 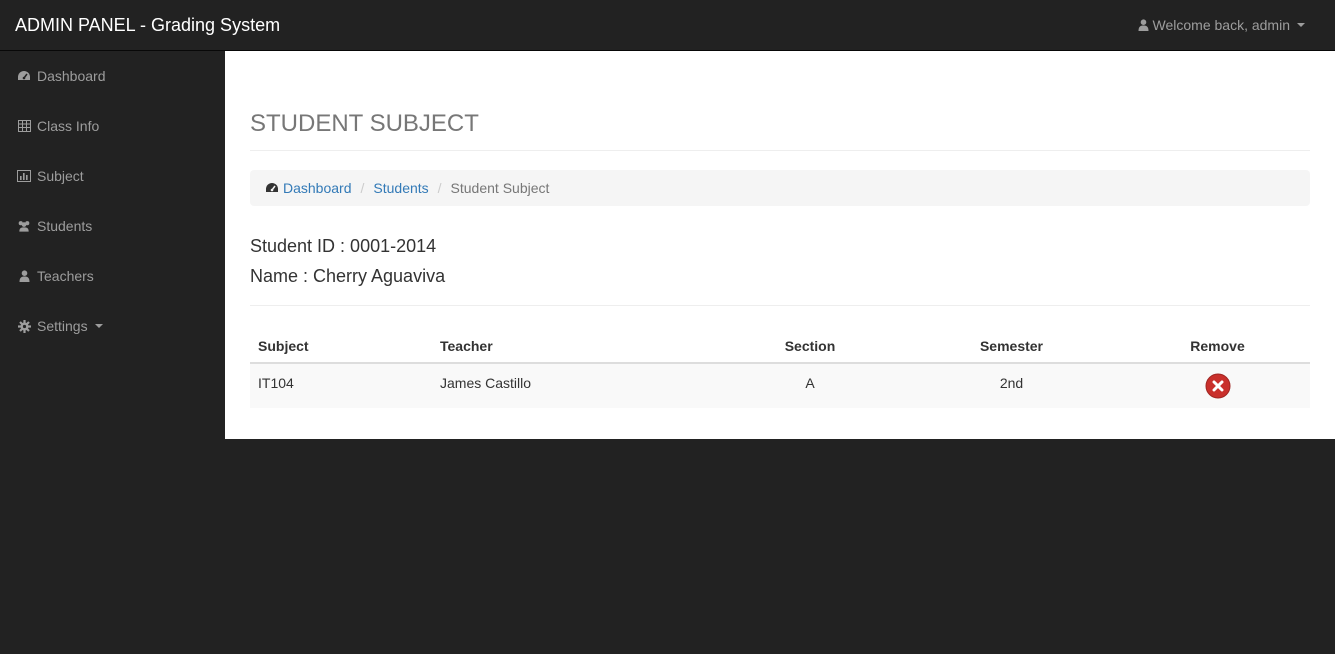 What do you see at coordinates (65, 276) in the screenshot?
I see `sidebar-item-label: Teachers` at bounding box center [65, 276].